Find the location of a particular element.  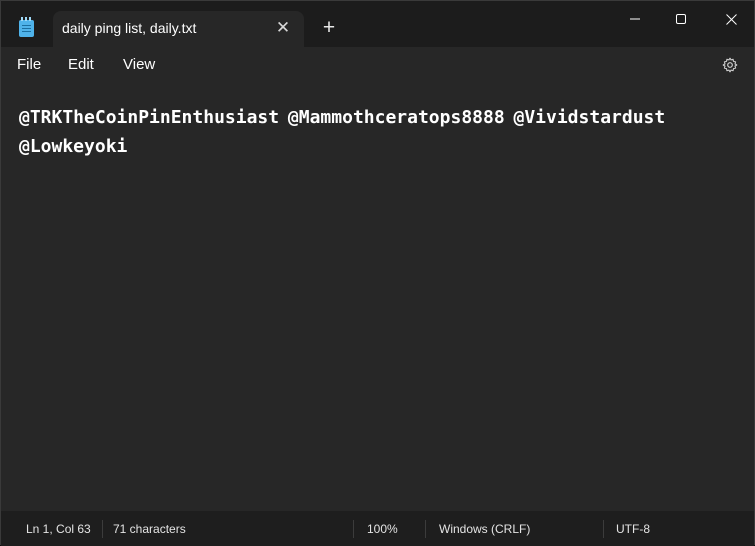

gear-icon is located at coordinates (730, 65).